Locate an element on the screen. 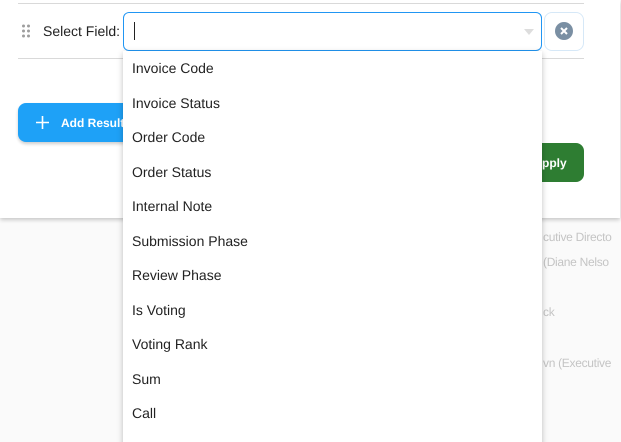  dropdown-arrow-icon is located at coordinates (529, 31).